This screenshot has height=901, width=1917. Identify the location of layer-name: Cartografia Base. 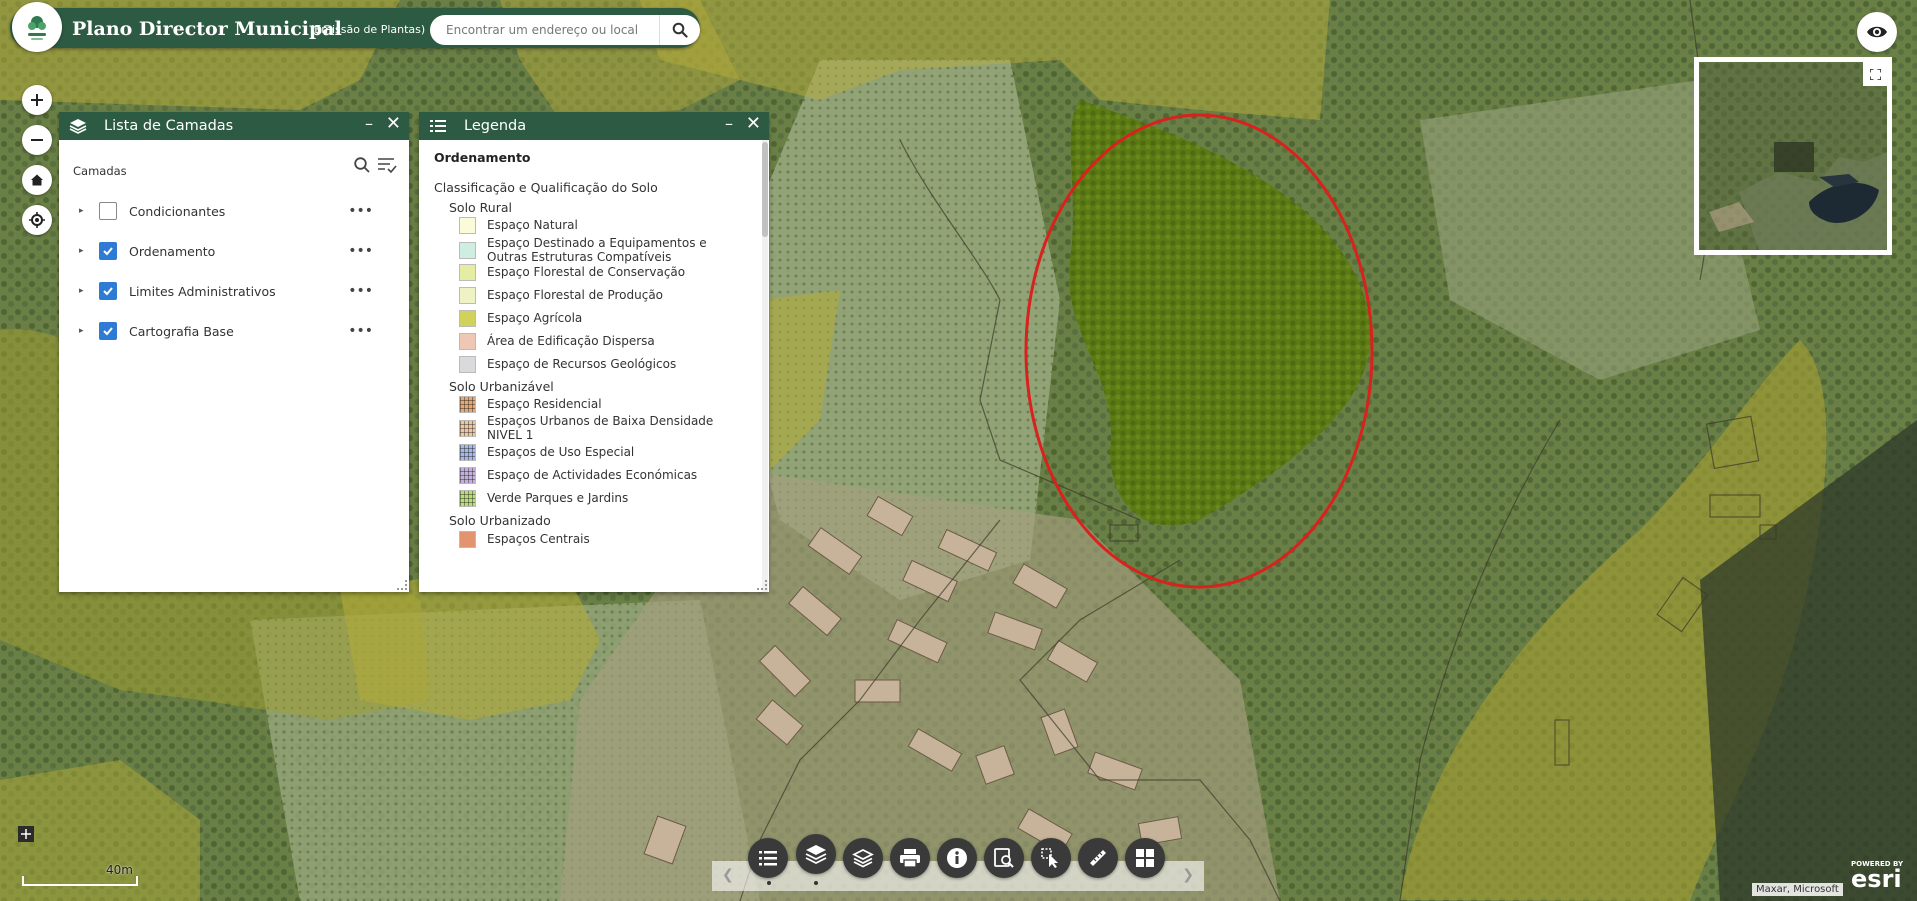
(181, 331).